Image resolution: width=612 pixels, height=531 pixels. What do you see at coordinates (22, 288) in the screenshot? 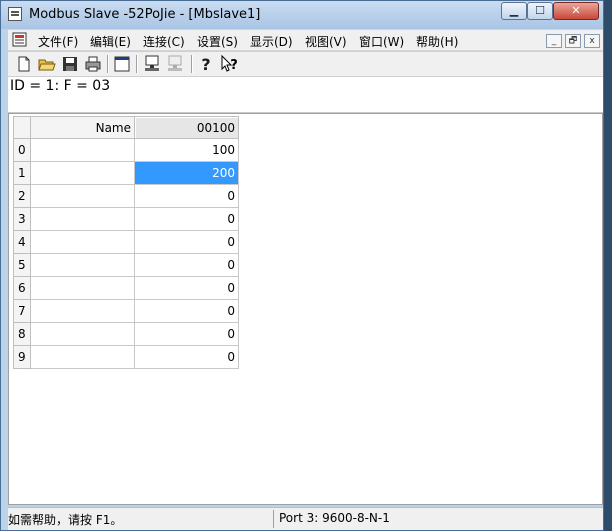
I see `row-header: 6` at bounding box center [22, 288].